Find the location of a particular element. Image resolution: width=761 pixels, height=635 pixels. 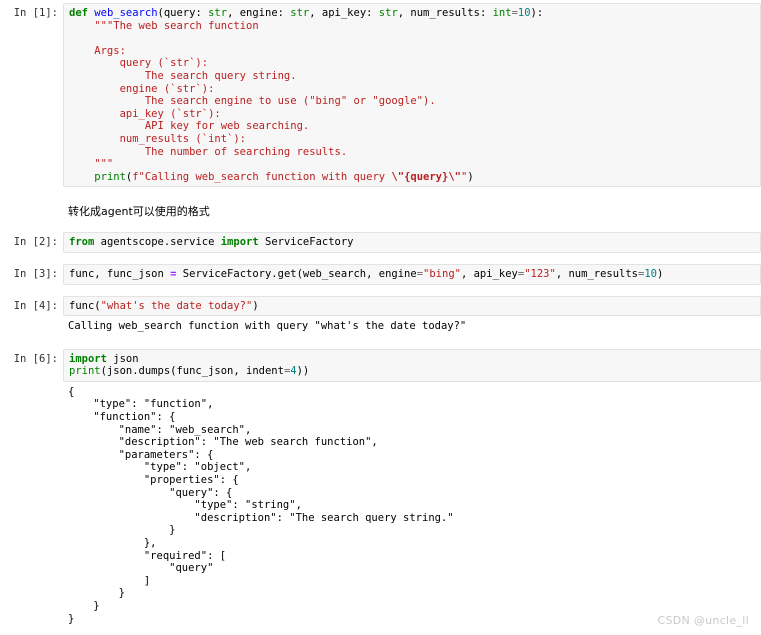

watermark-label: CSDN @uncle_ll is located at coordinates (703, 620).